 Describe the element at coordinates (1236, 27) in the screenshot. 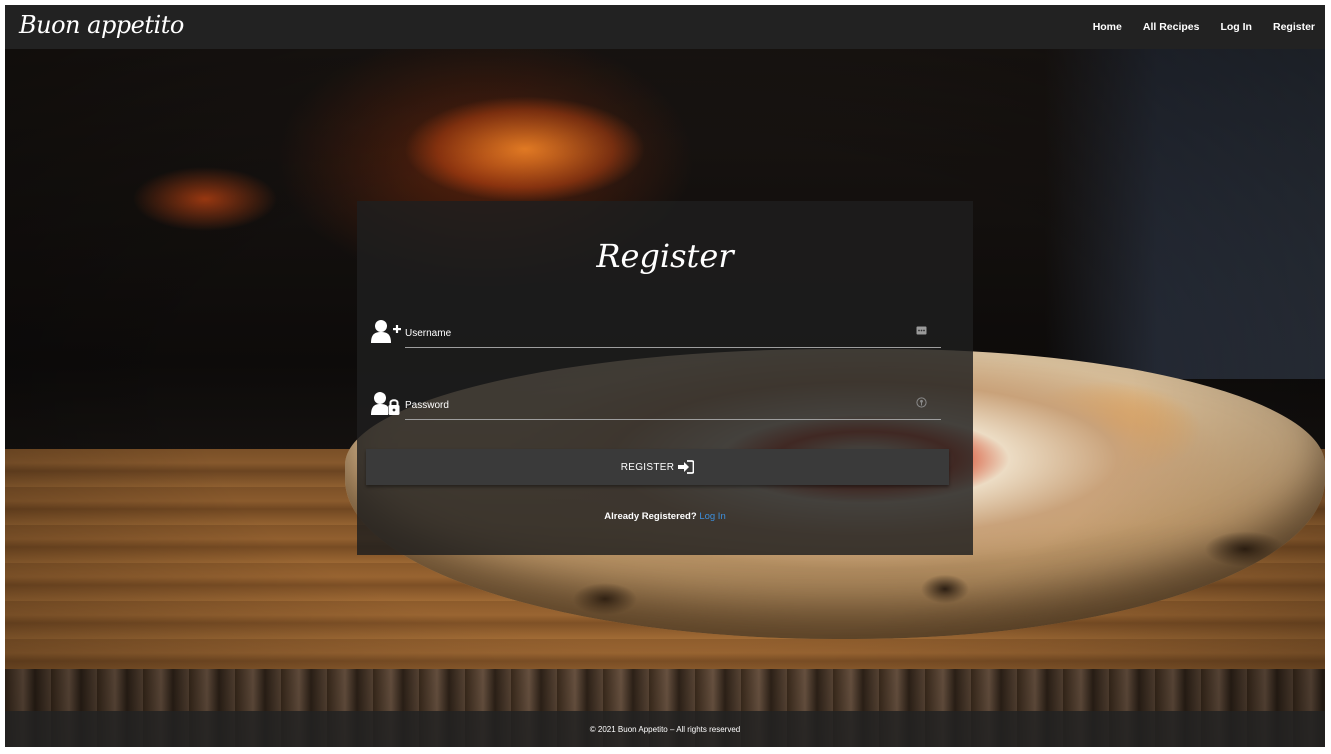

I see `nav-link-log-in: Log In` at that location.